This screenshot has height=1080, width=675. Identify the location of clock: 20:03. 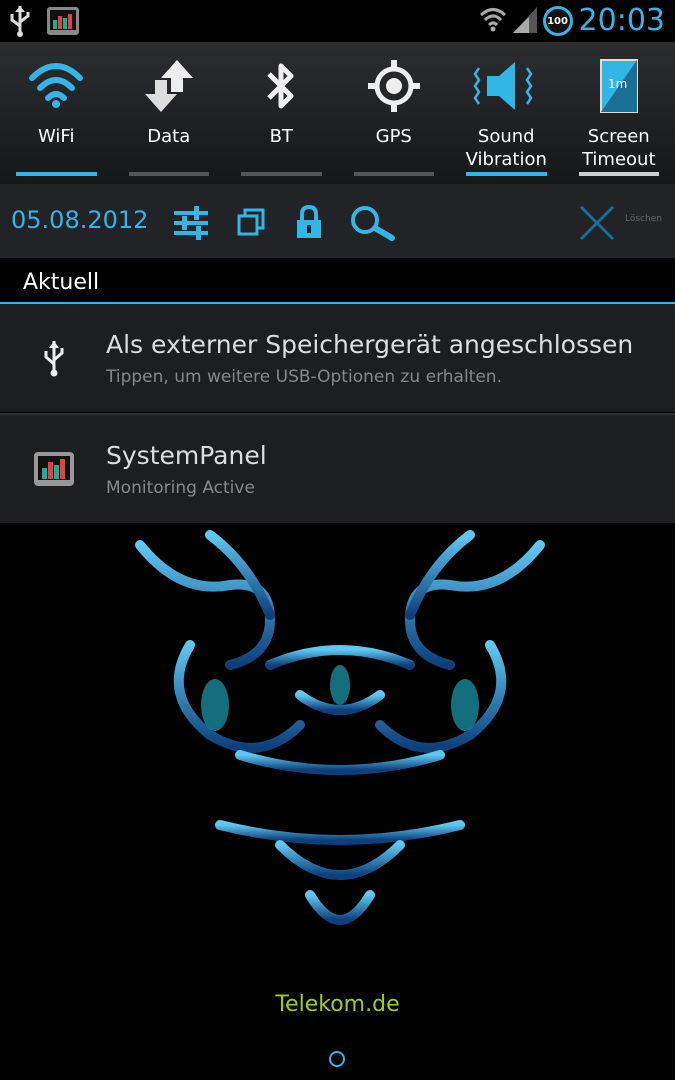
(621, 20).